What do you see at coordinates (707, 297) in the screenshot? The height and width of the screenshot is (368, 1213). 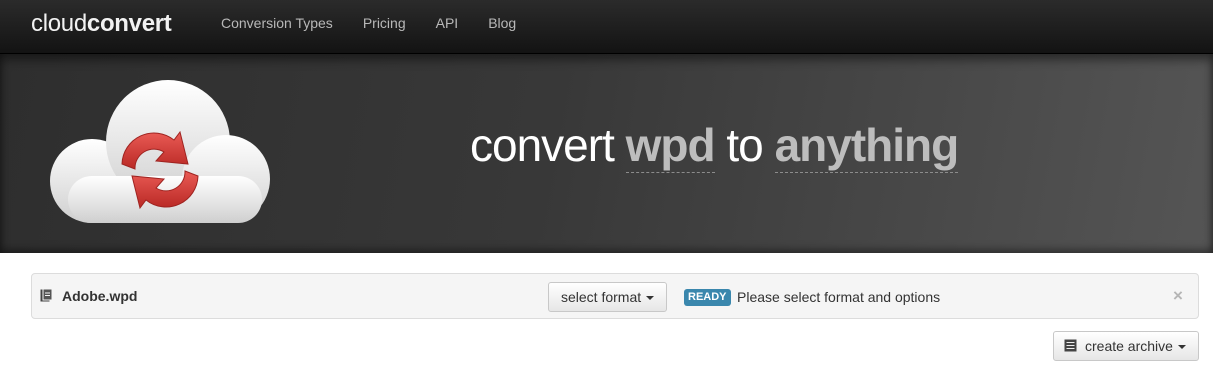 I see `status-badge: READY` at bounding box center [707, 297].